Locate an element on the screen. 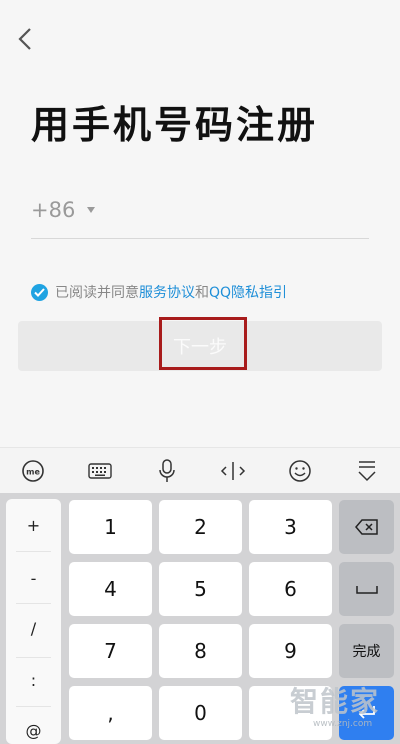 Image resolution: width=400 pixels, height=744 pixels. keyboard-icon is located at coordinates (100, 471).